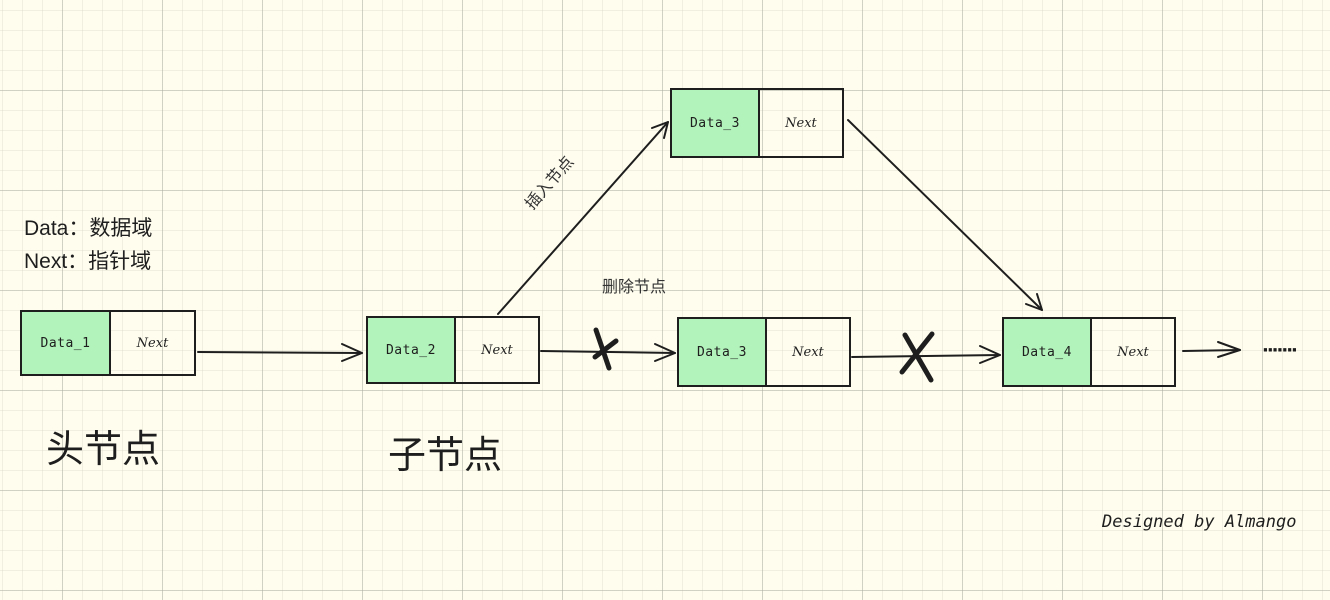  Describe the element at coordinates (66, 343) in the screenshot. I see `node-data-field: Data_1` at that location.